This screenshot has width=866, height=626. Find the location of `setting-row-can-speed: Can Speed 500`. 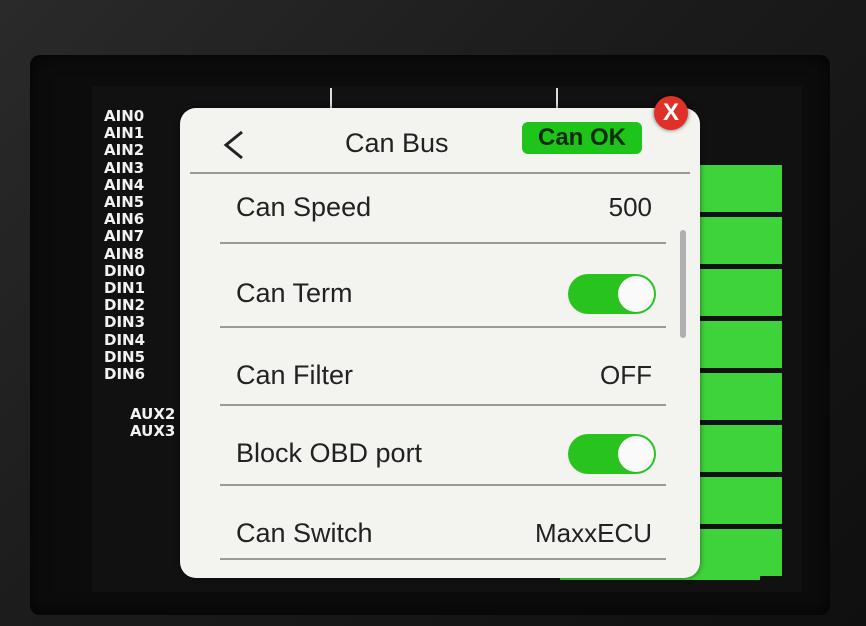

setting-row-can-speed: Can Speed 500 is located at coordinates (440, 209).